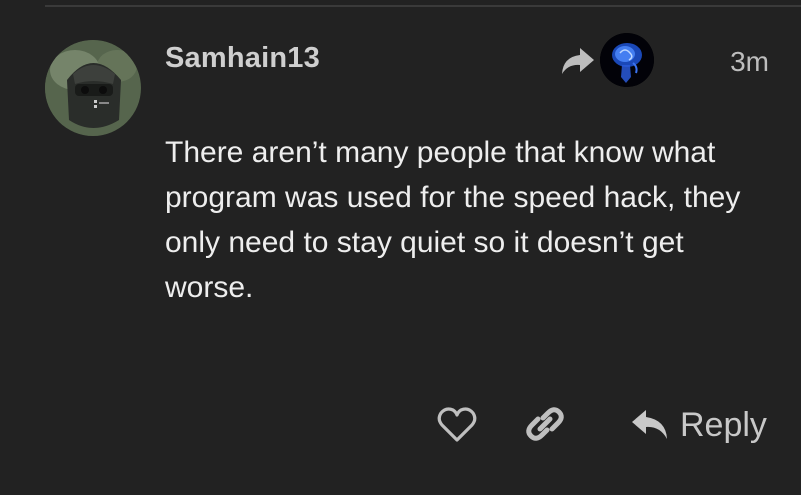 The height and width of the screenshot is (495, 801). Describe the element at coordinates (400, 430) in the screenshot. I see `post-actions: Reply` at that location.